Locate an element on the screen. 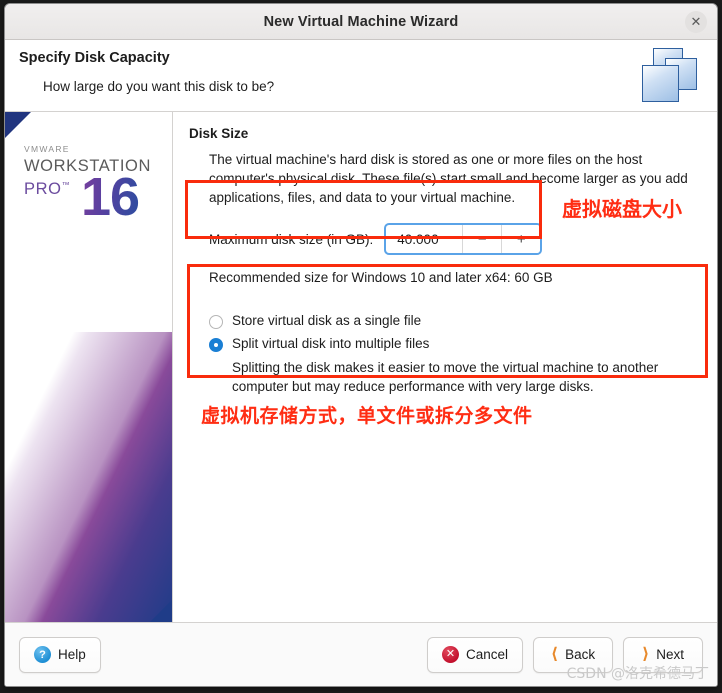  help-button: ? Help is located at coordinates (60, 654).